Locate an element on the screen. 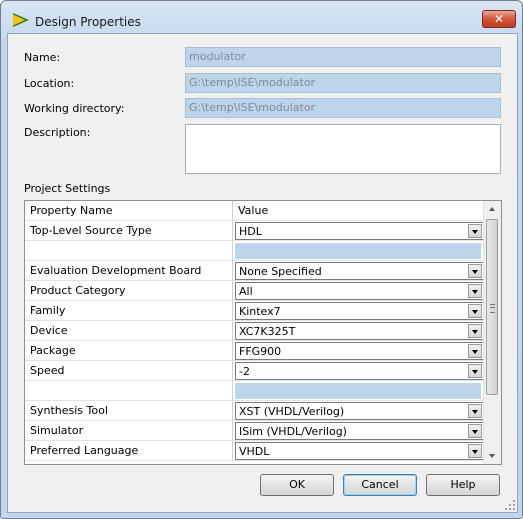 This screenshot has height=519, width=523. property-name: Evaluation Development Board is located at coordinates (129, 271).